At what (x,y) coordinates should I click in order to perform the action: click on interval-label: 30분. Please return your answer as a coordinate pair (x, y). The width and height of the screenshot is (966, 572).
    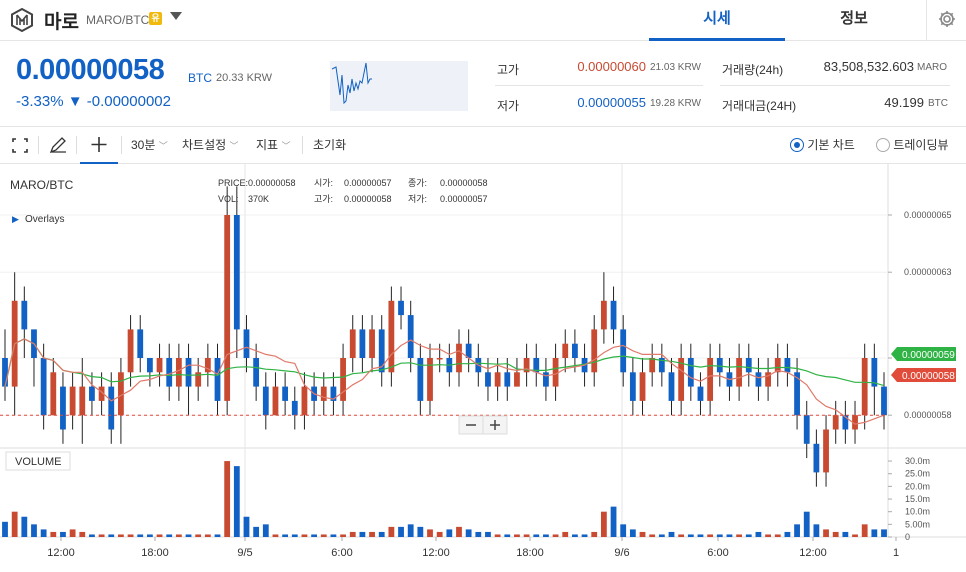
    Looking at the image, I should click on (143, 145).